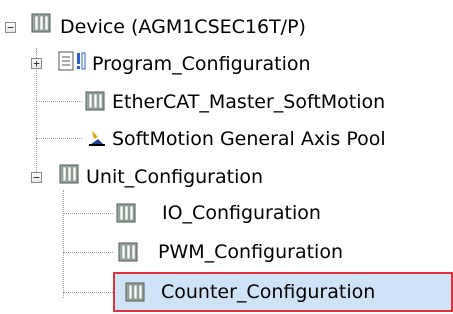  Describe the element at coordinates (268, 292) in the screenshot. I see `tree-node-label: Counter_Configuration` at that location.